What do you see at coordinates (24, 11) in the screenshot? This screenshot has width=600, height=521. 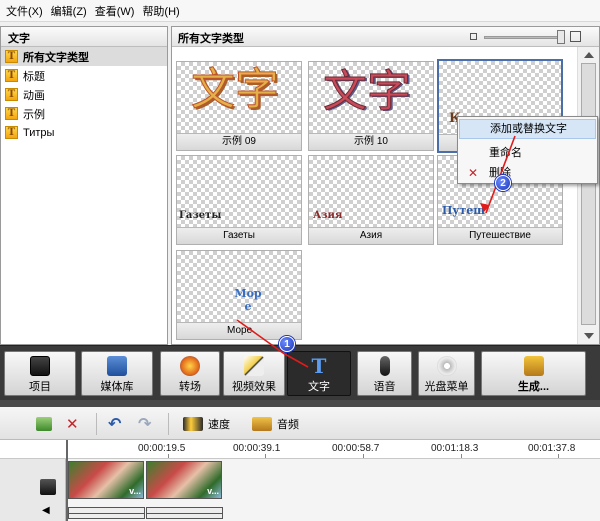 I see `menu-file: 文件(X)` at bounding box center [24, 11].